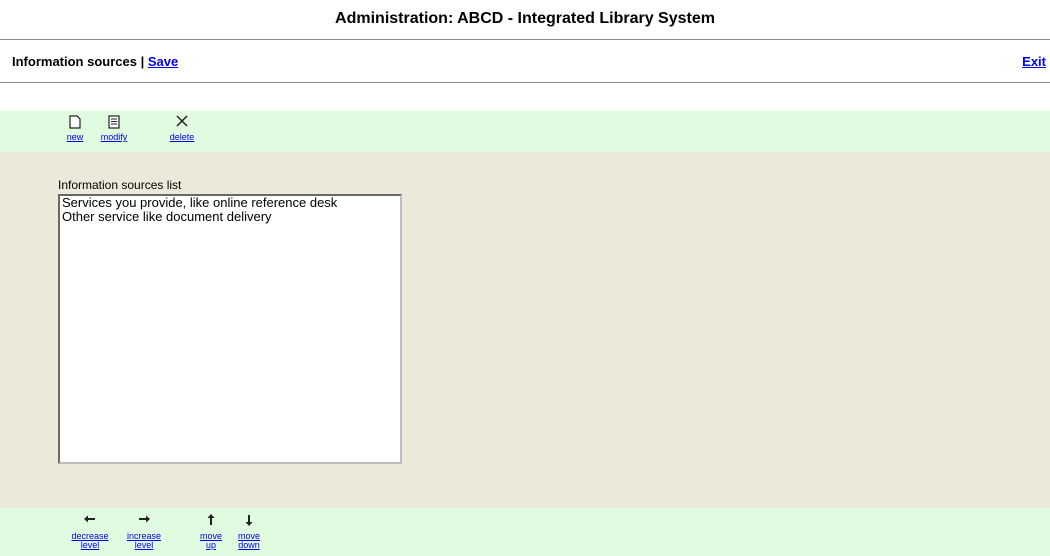 The height and width of the screenshot is (556, 1050). I want to click on modify-tool: modify, so click(114, 128).